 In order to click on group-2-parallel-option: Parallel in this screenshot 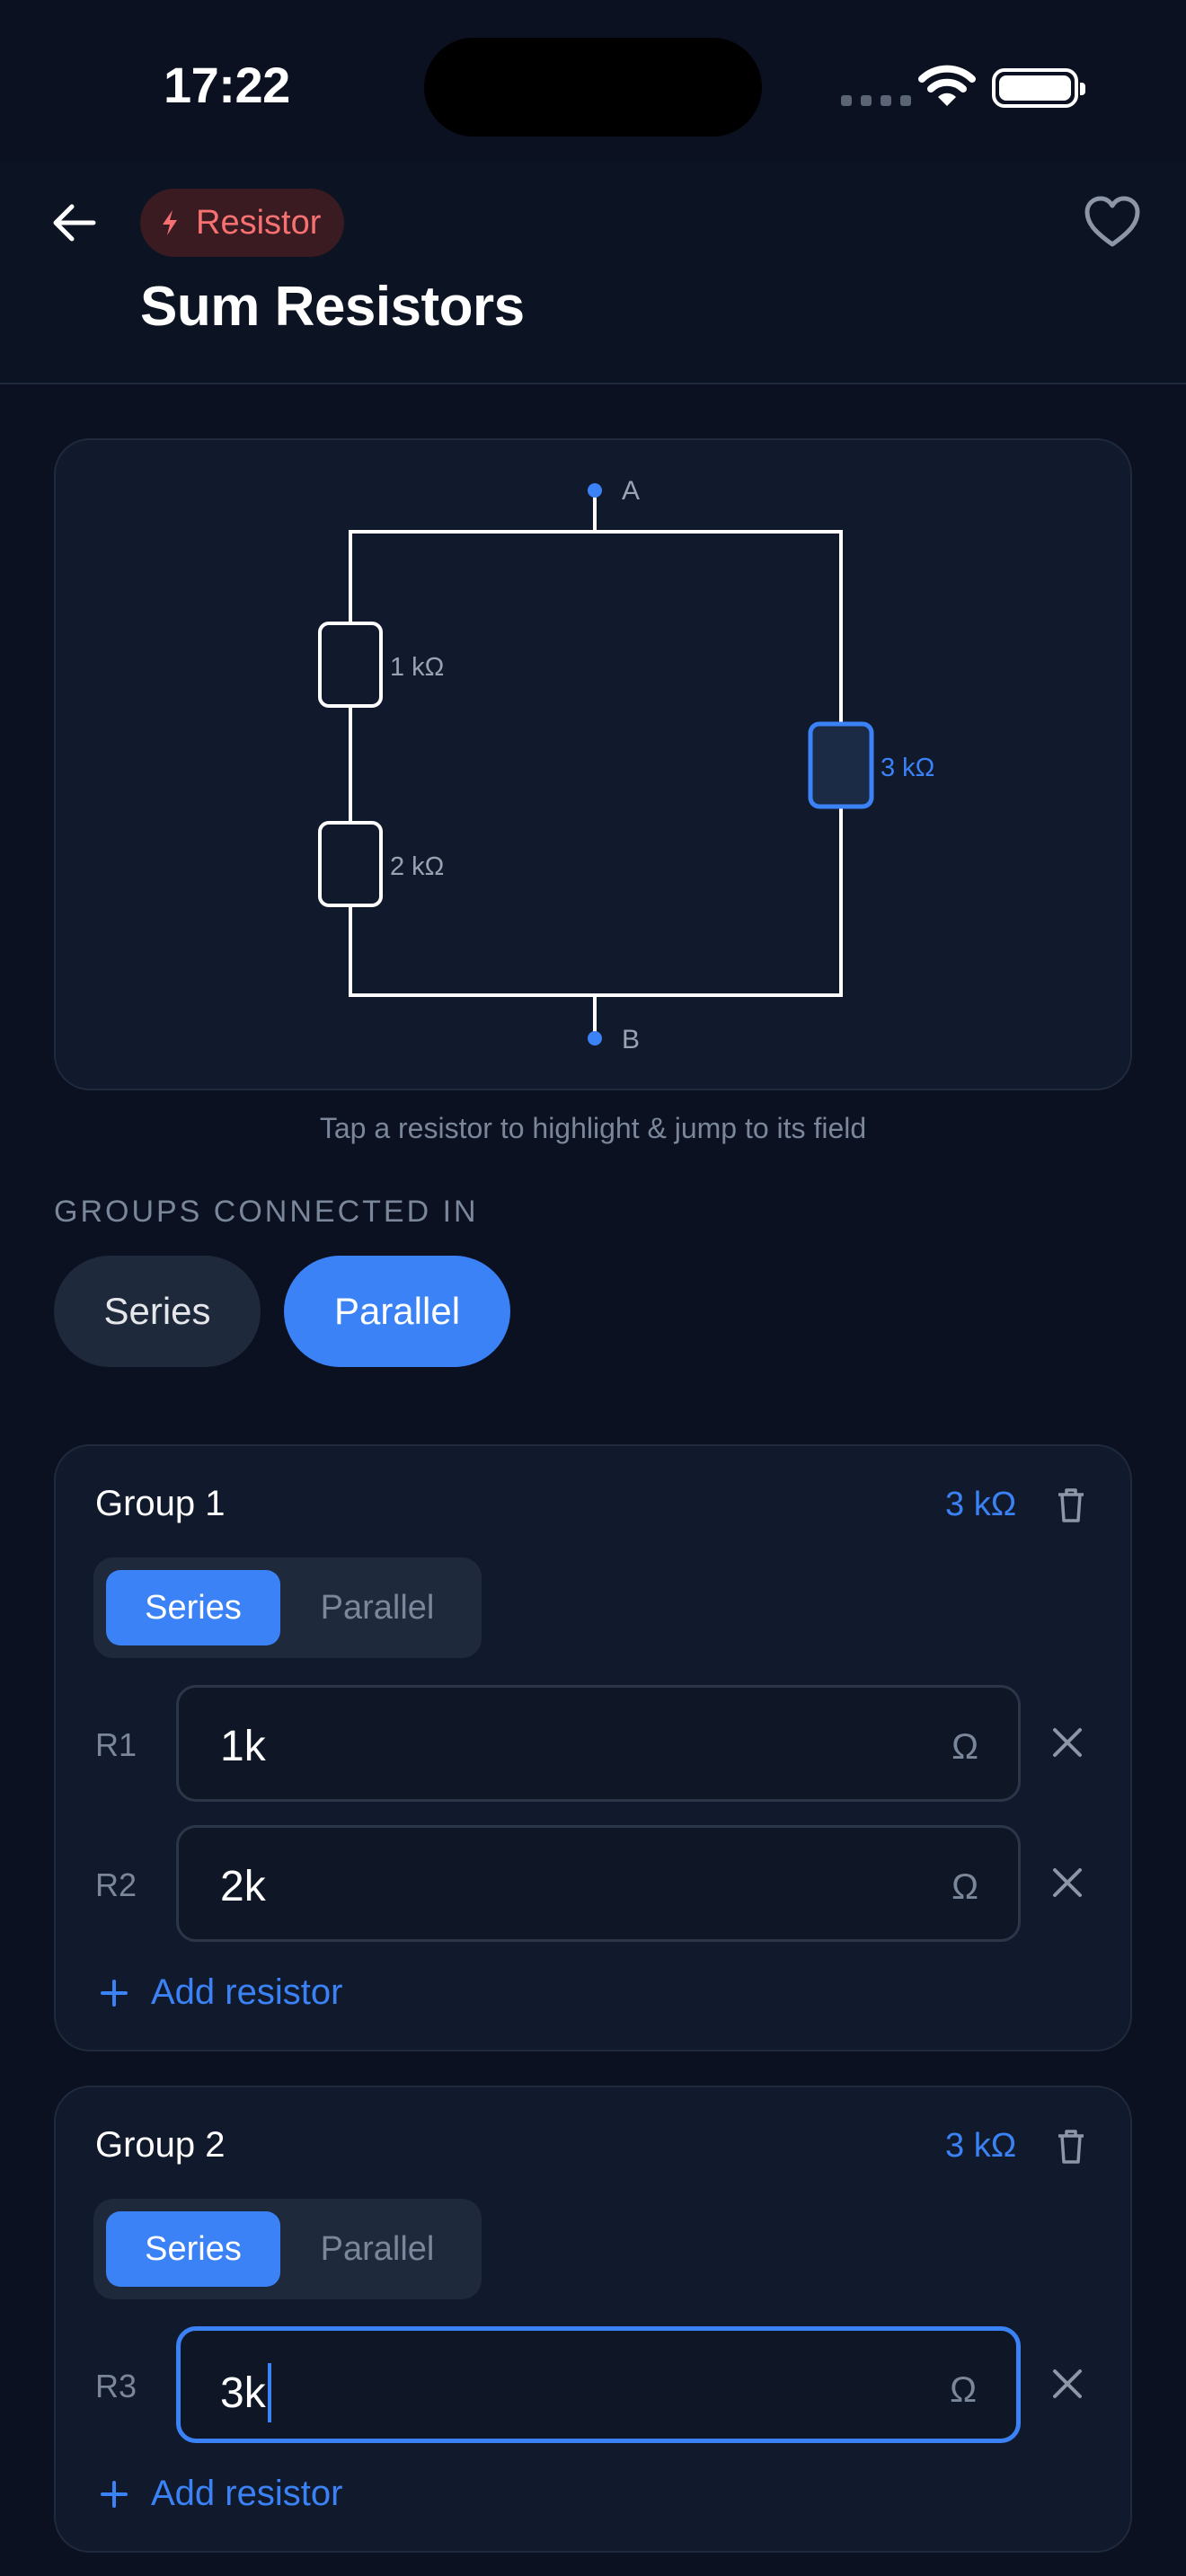, I will do `click(377, 2249)`.